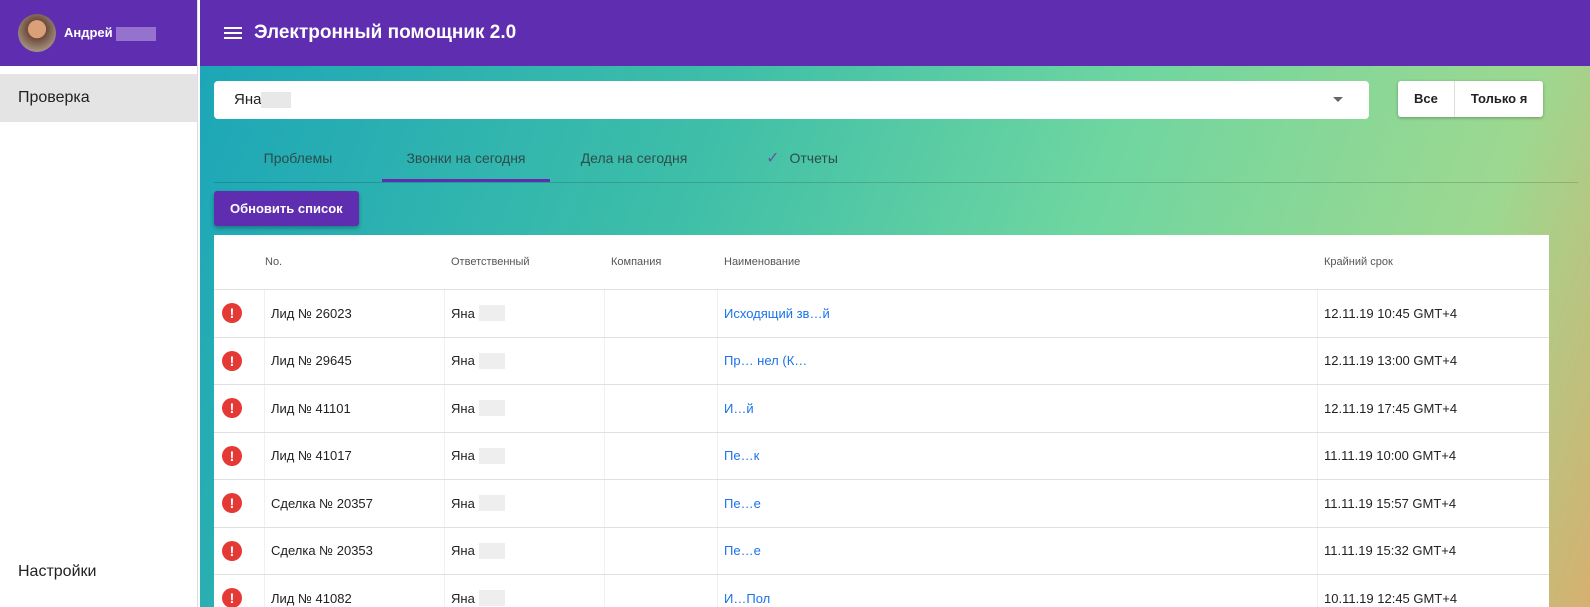 The width and height of the screenshot is (1590, 607). What do you see at coordinates (1338, 99) in the screenshot?
I see `dropdown-caret-icon` at bounding box center [1338, 99].